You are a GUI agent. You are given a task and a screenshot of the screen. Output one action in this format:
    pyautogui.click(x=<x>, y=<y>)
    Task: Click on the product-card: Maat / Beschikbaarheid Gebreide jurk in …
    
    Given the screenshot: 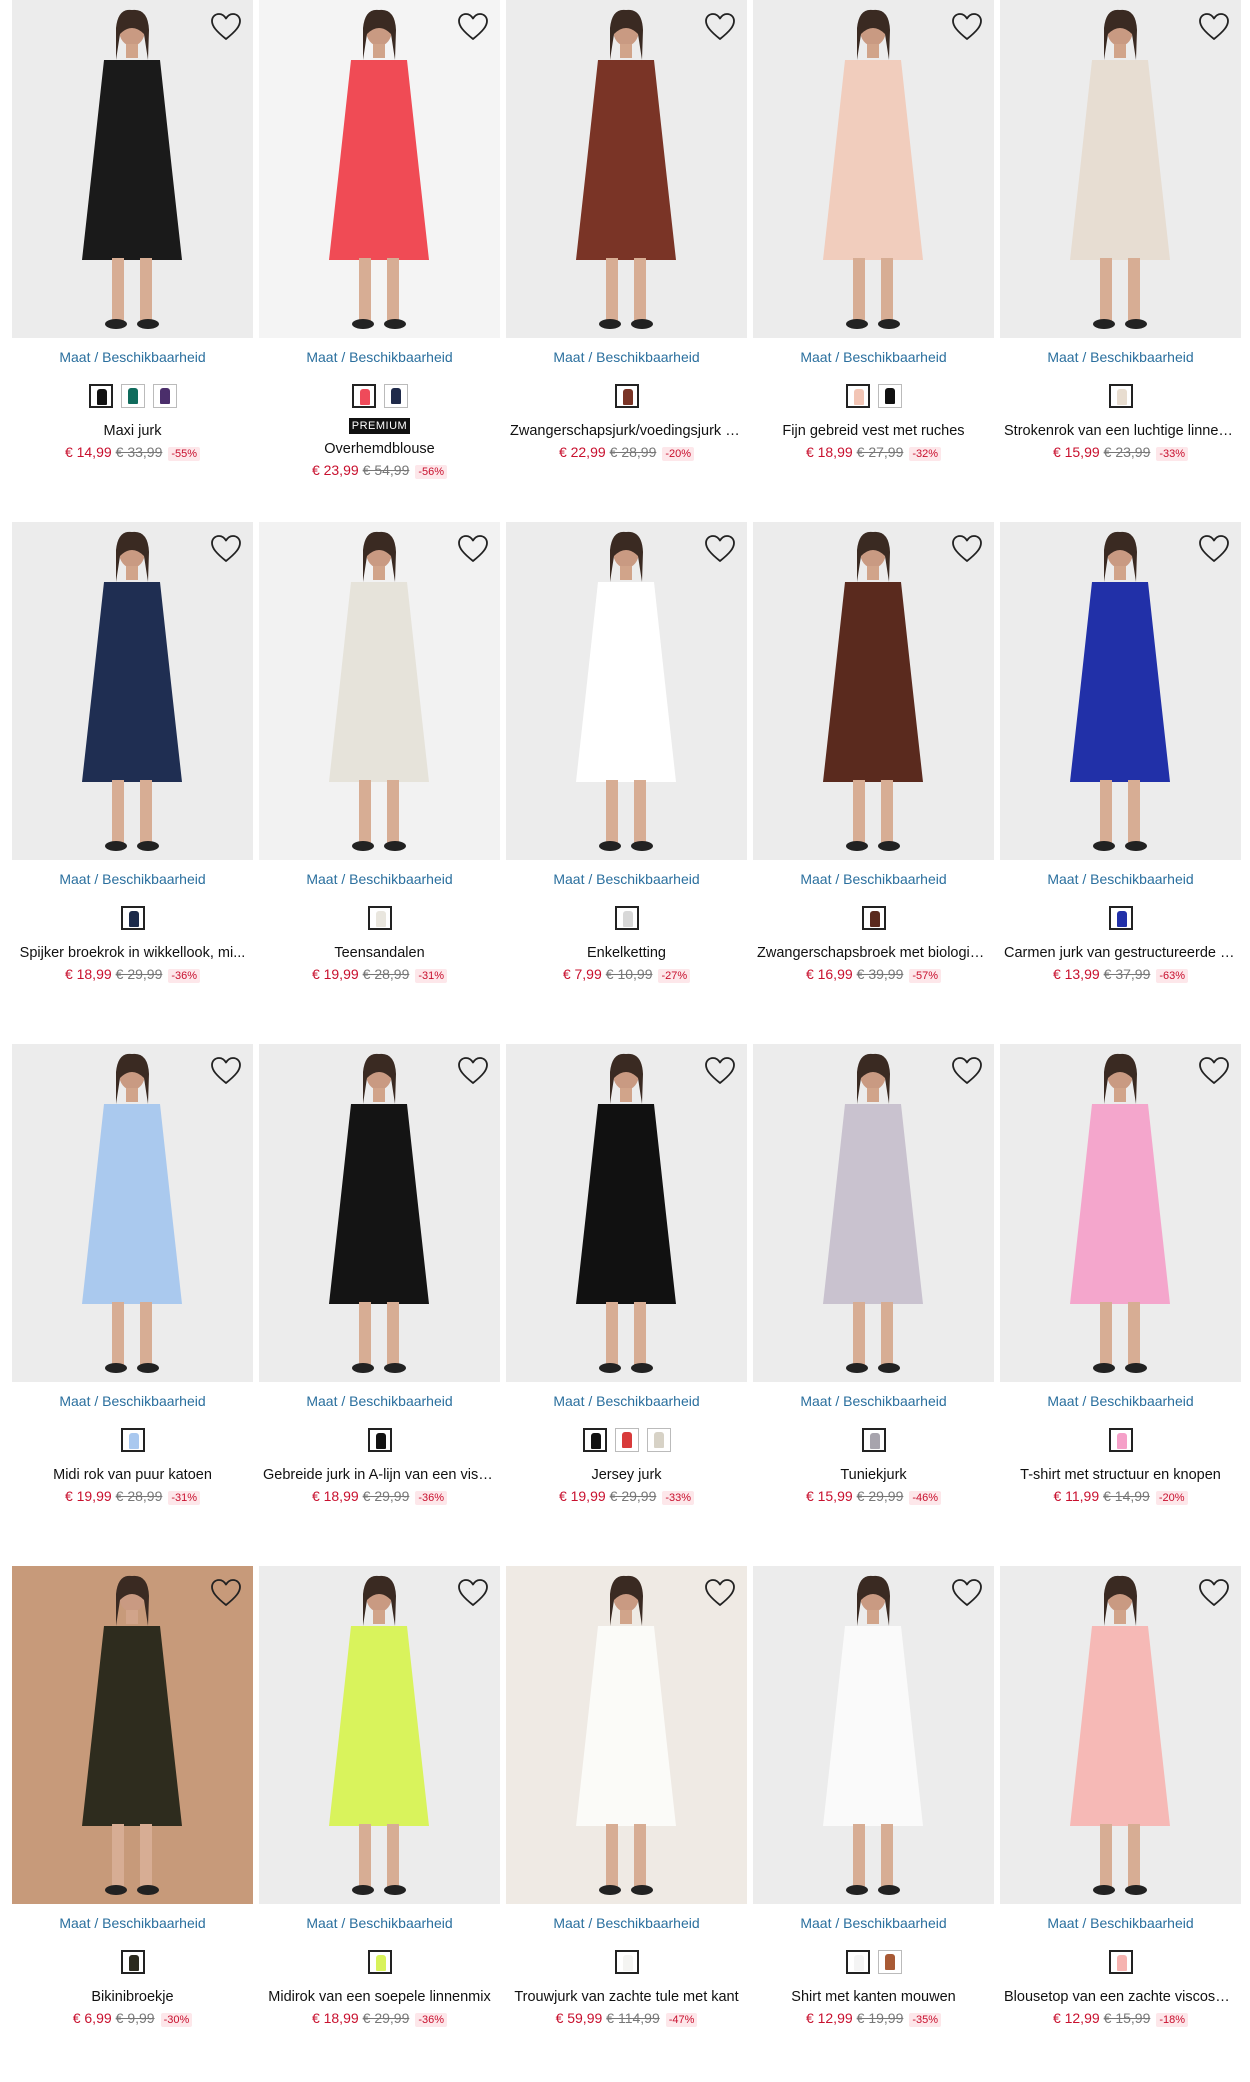 What is the action you would take?
    pyautogui.click(x=379, y=1286)
    